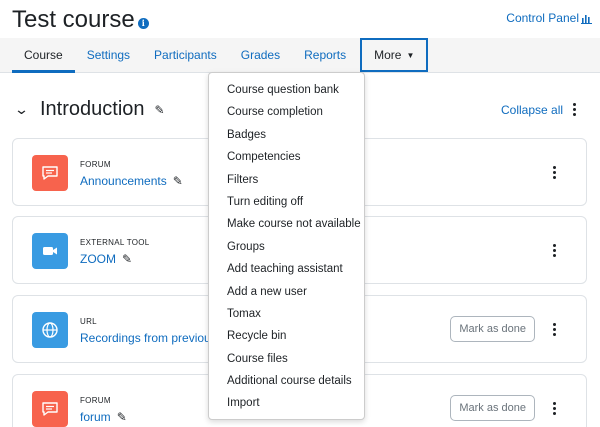 This screenshot has height=427, width=600. Describe the element at coordinates (410, 55) in the screenshot. I see `chevron-down-icon: ▼` at that location.